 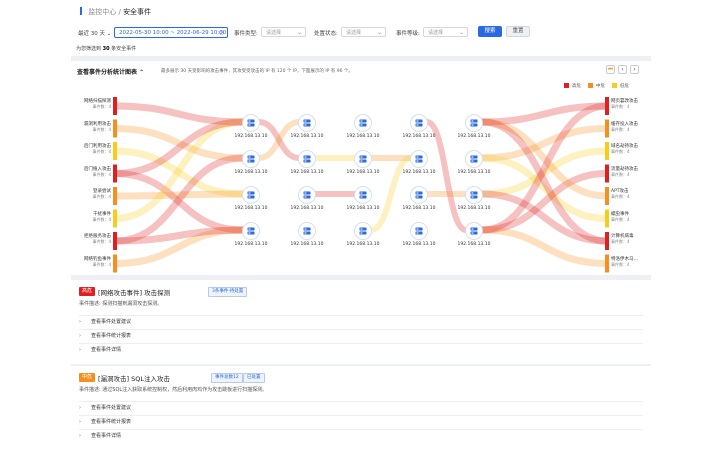 What do you see at coordinates (631, 149) in the screenshot?
I see `target-node: 域名劫持攻击 事件数：4` at bounding box center [631, 149].